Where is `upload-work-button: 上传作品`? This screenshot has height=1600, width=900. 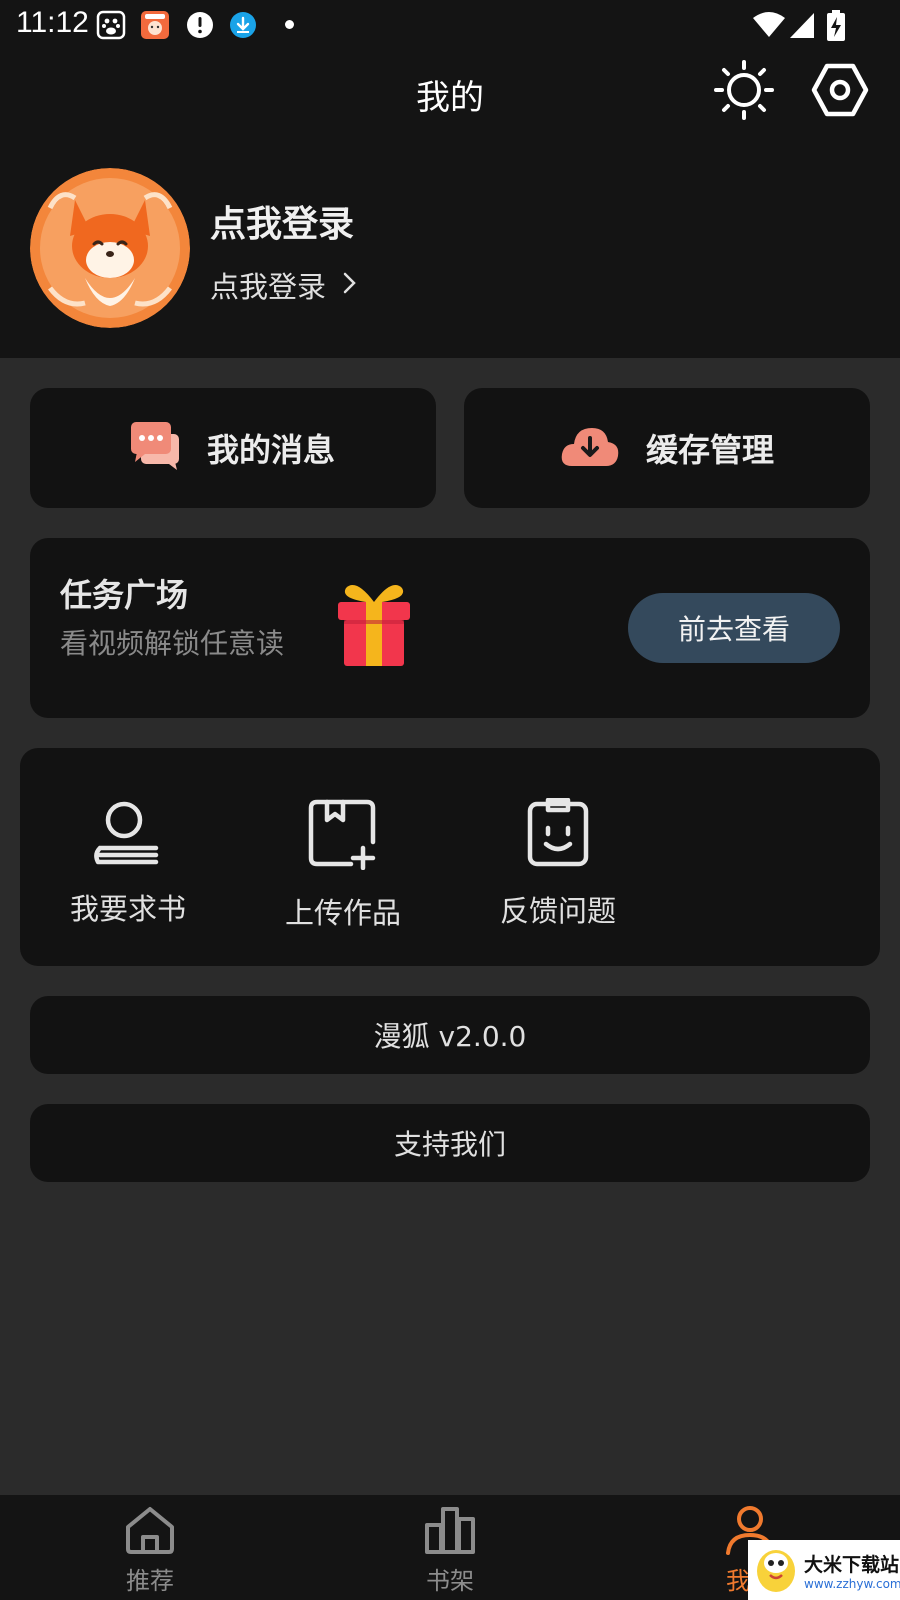
upload-work-button: 上传作品 is located at coordinates (343, 865).